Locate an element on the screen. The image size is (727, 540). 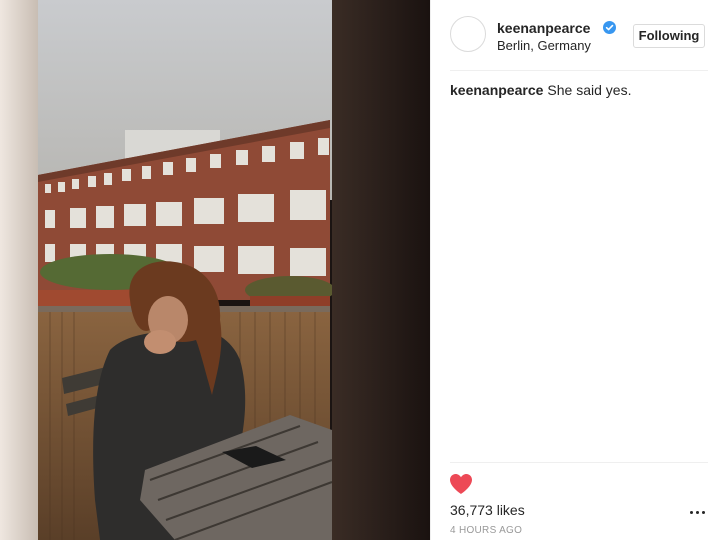
likes-count: 36,773 likes is located at coordinates (487, 510).